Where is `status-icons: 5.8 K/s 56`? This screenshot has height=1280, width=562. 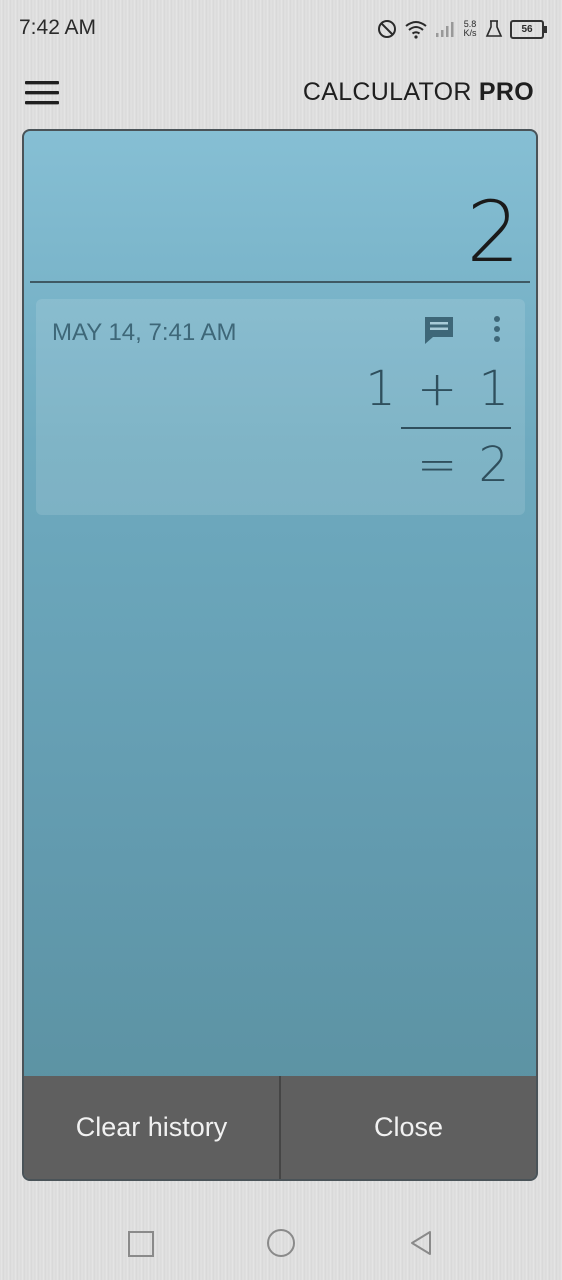
status-icons: 5.8 K/s 56 is located at coordinates (462, 29).